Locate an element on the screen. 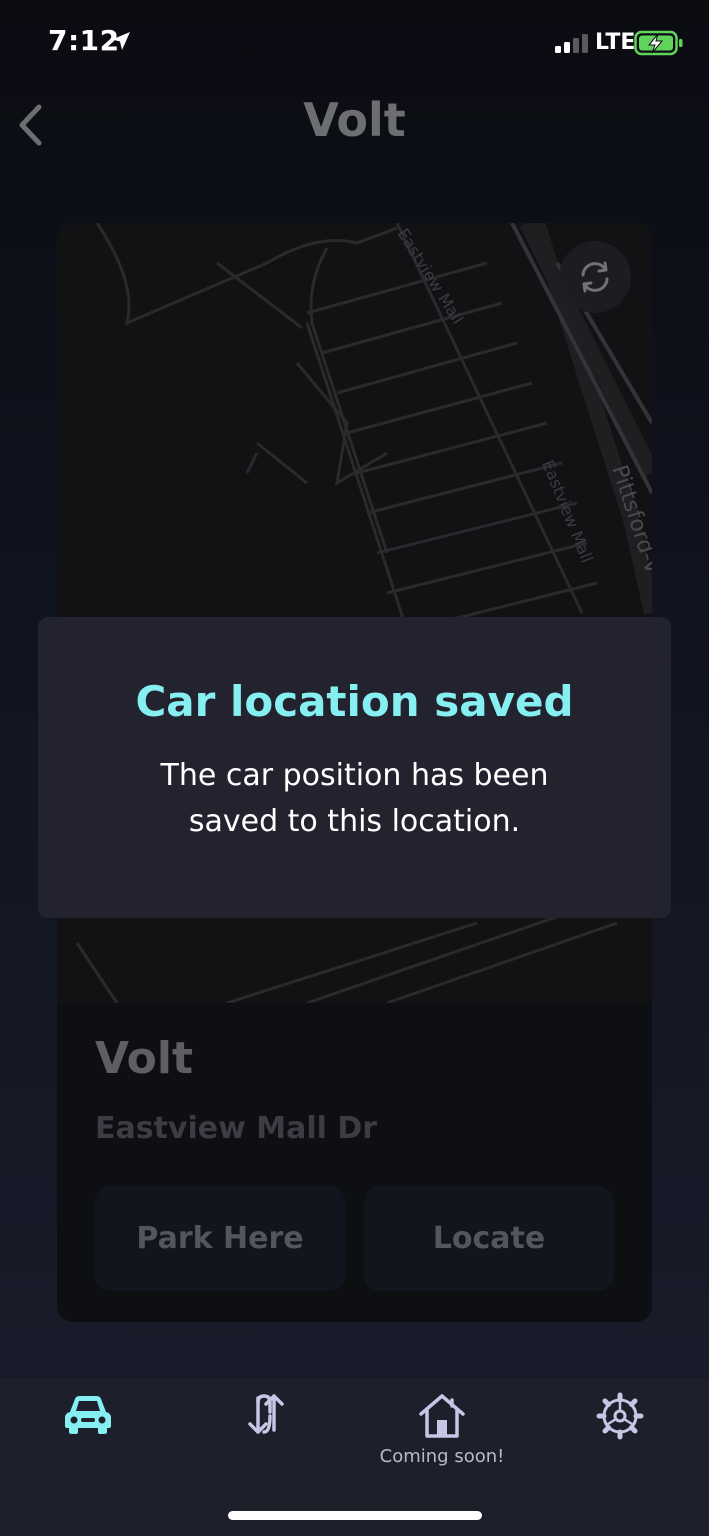  refresh-button is located at coordinates (595, 277).